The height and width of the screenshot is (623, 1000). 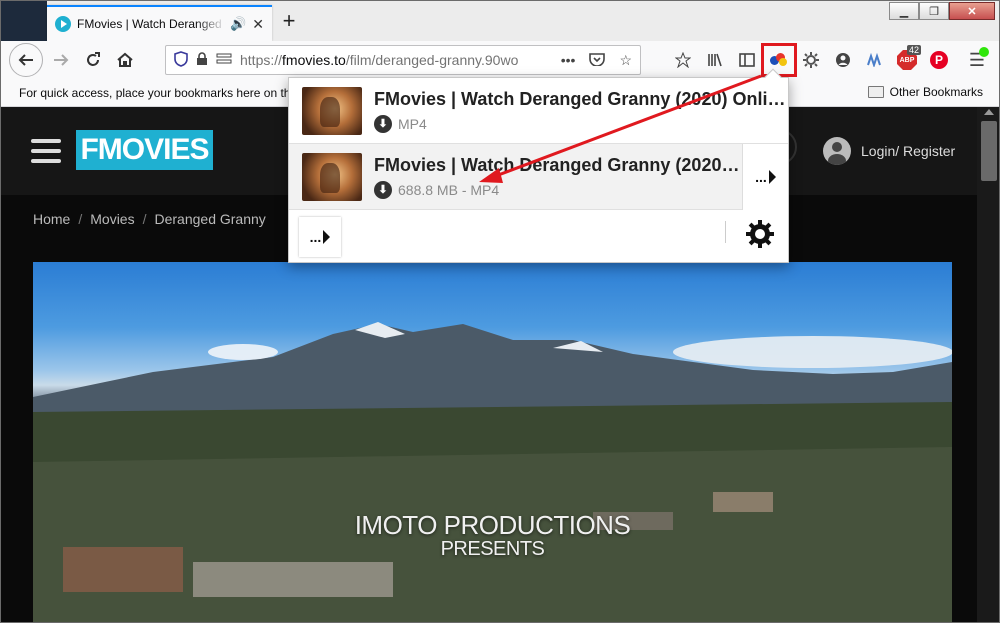 I want to click on lock-icon, so click(x=202, y=60).